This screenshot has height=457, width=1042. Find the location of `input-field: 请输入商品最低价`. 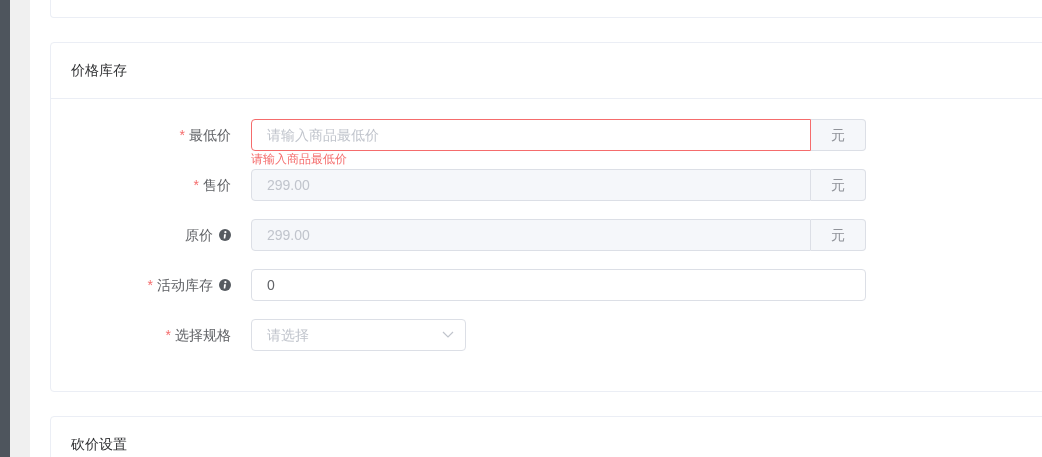

input-field: 请输入商品最低价 is located at coordinates (531, 135).